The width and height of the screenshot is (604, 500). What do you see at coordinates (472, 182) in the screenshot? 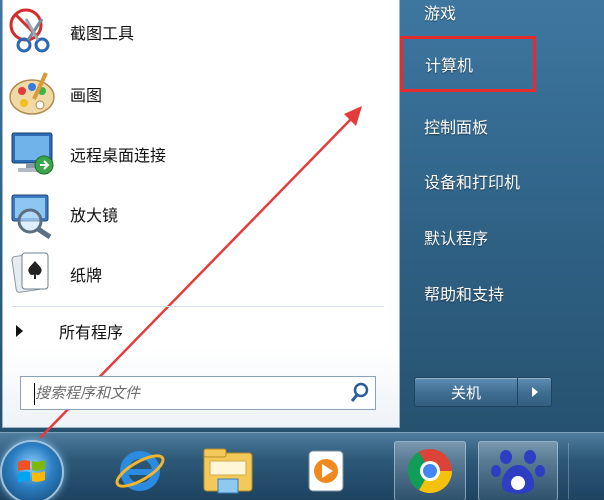
I see `right-item-label: 设备和打印机` at bounding box center [472, 182].